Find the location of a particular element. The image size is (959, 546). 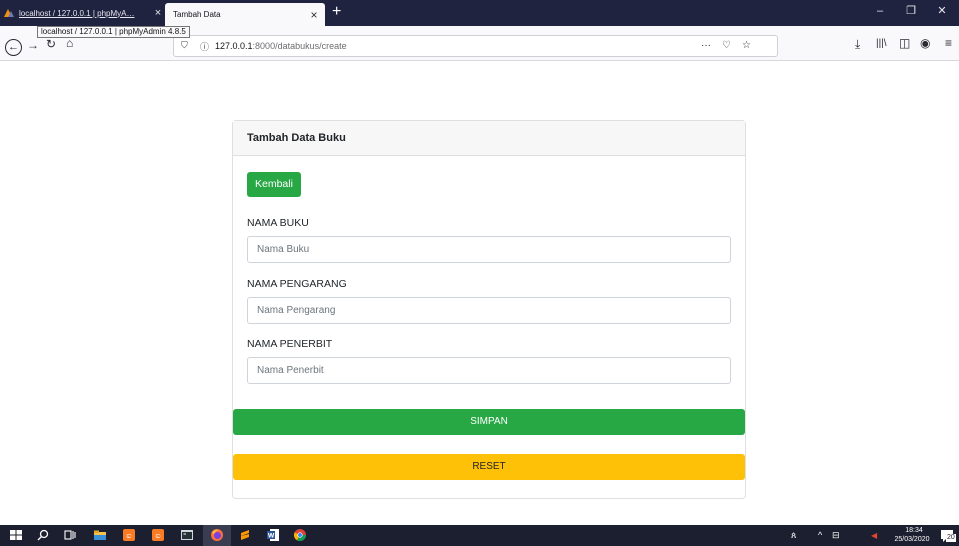

close-window-icon: ✕ is located at coordinates (942, 11).